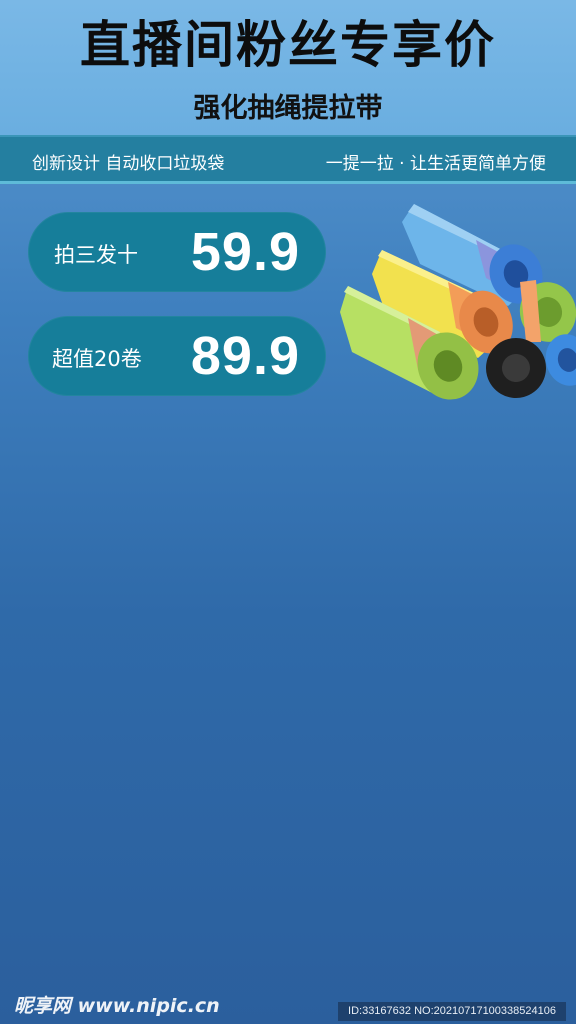 Image resolution: width=576 pixels, height=1024 pixels. What do you see at coordinates (96, 255) in the screenshot?
I see `offer-label: 拍三发十` at bounding box center [96, 255].